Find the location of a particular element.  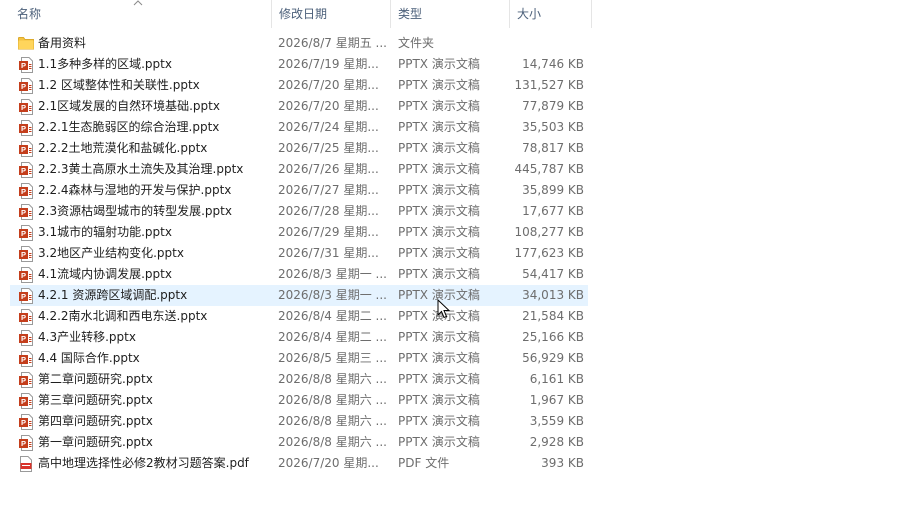

file-size: 54,417 KB is located at coordinates (553, 274).